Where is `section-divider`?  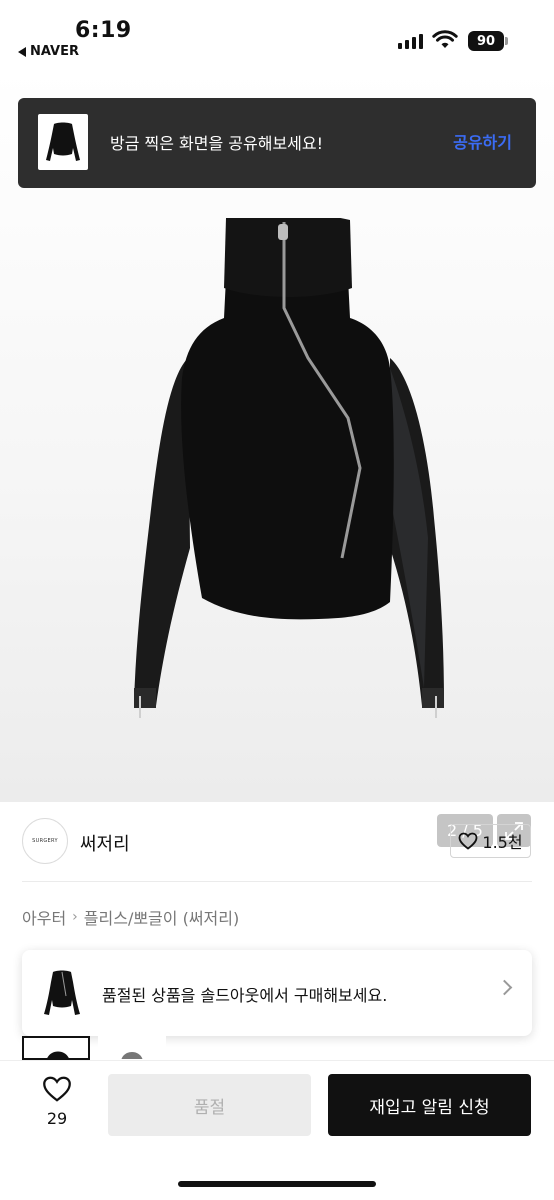
section-divider is located at coordinates (277, 881).